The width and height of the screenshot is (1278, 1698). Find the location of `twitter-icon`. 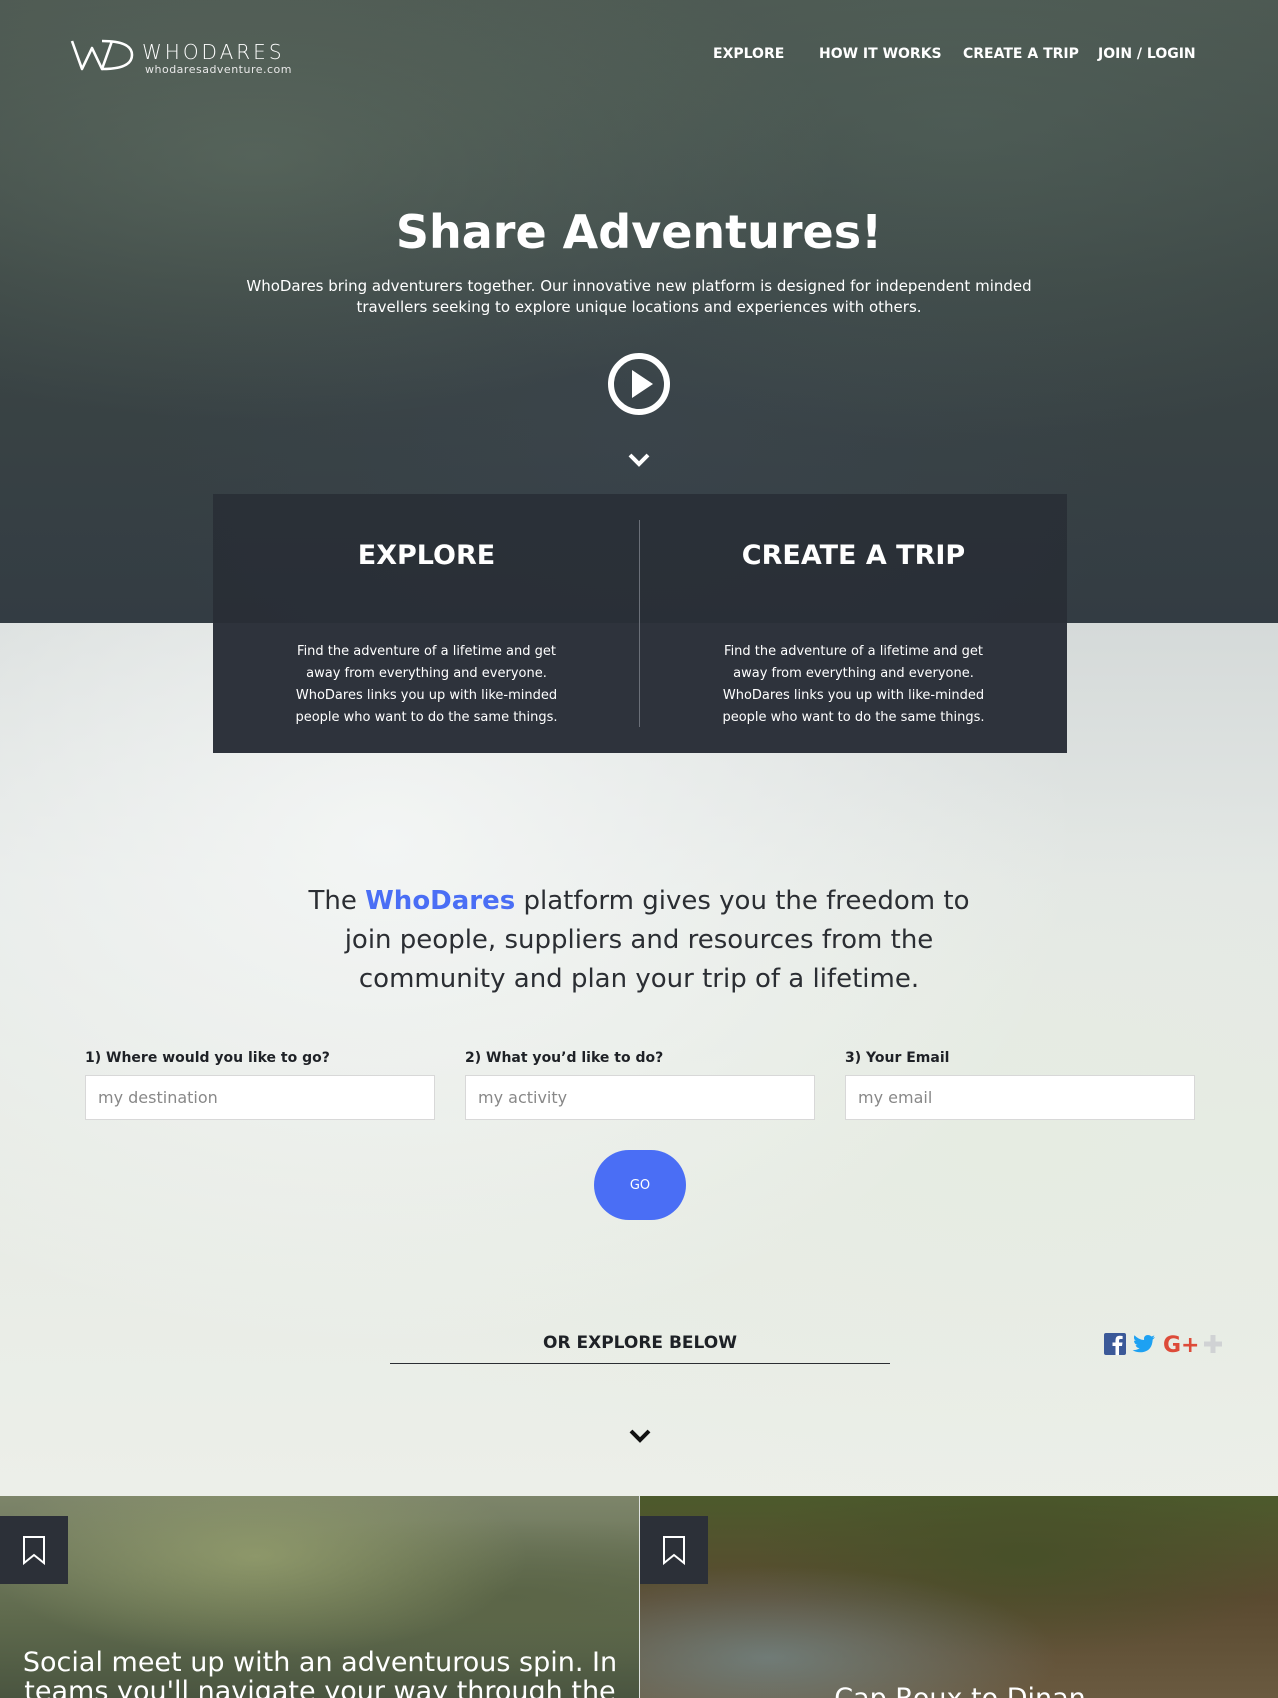

twitter-icon is located at coordinates (1144, 1346).